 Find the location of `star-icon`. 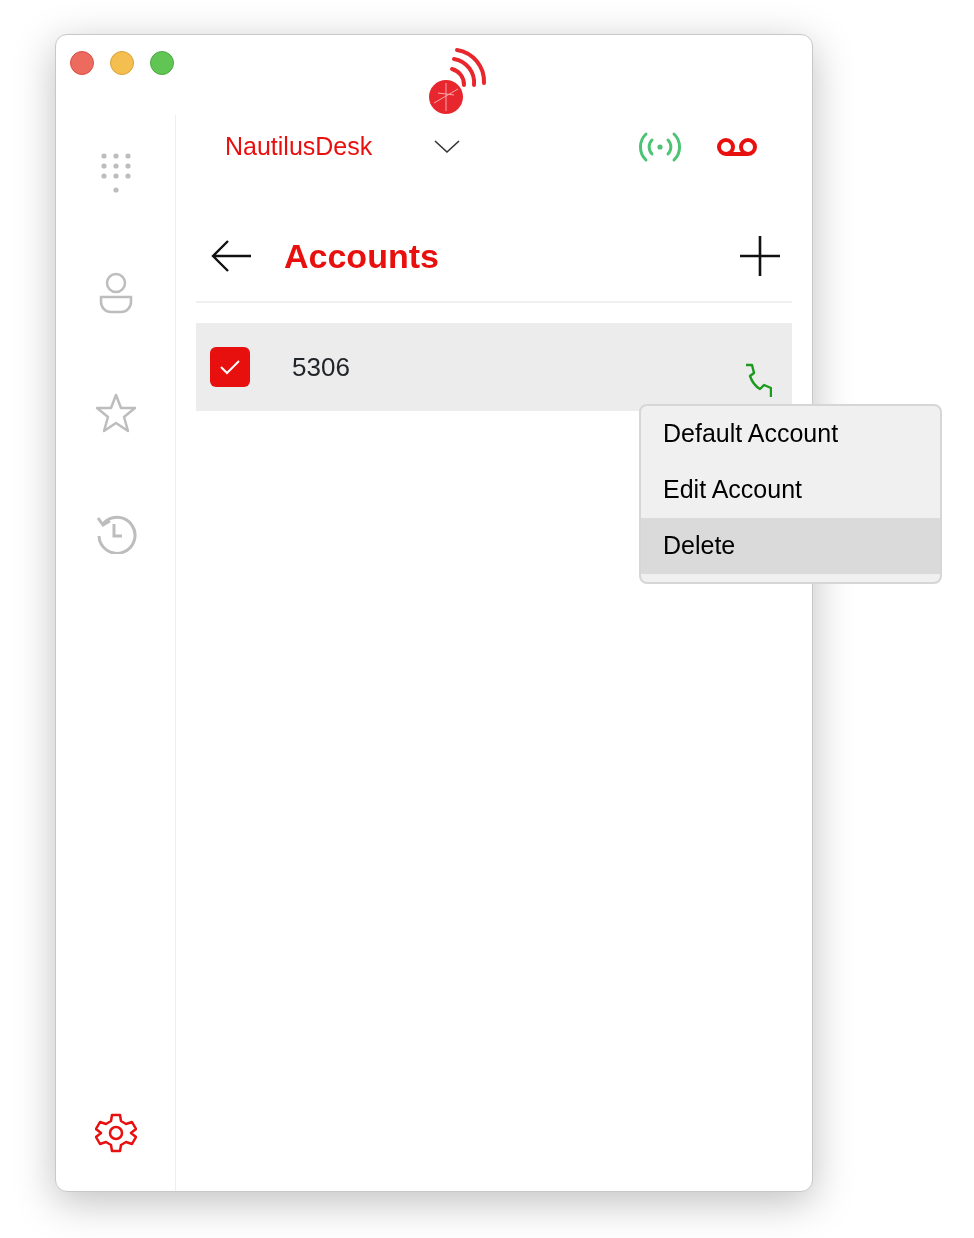

star-icon is located at coordinates (115, 413).